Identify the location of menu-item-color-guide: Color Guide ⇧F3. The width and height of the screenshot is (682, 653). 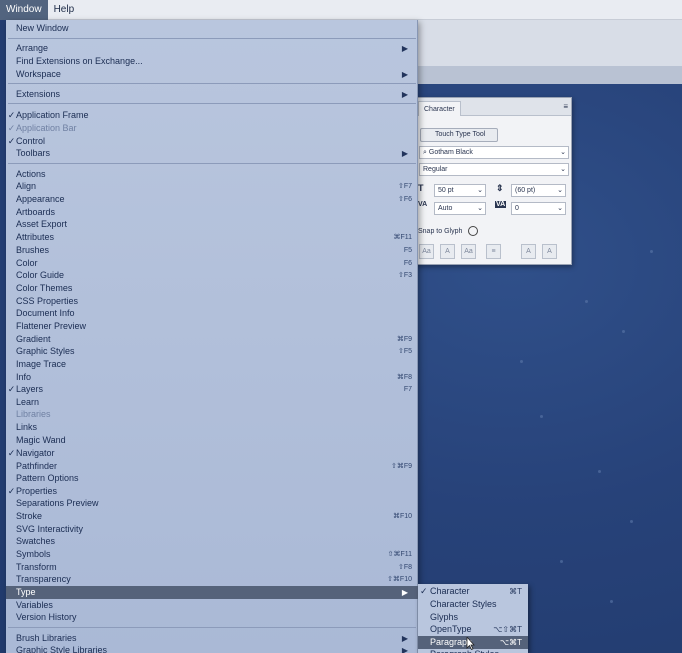
(212, 275).